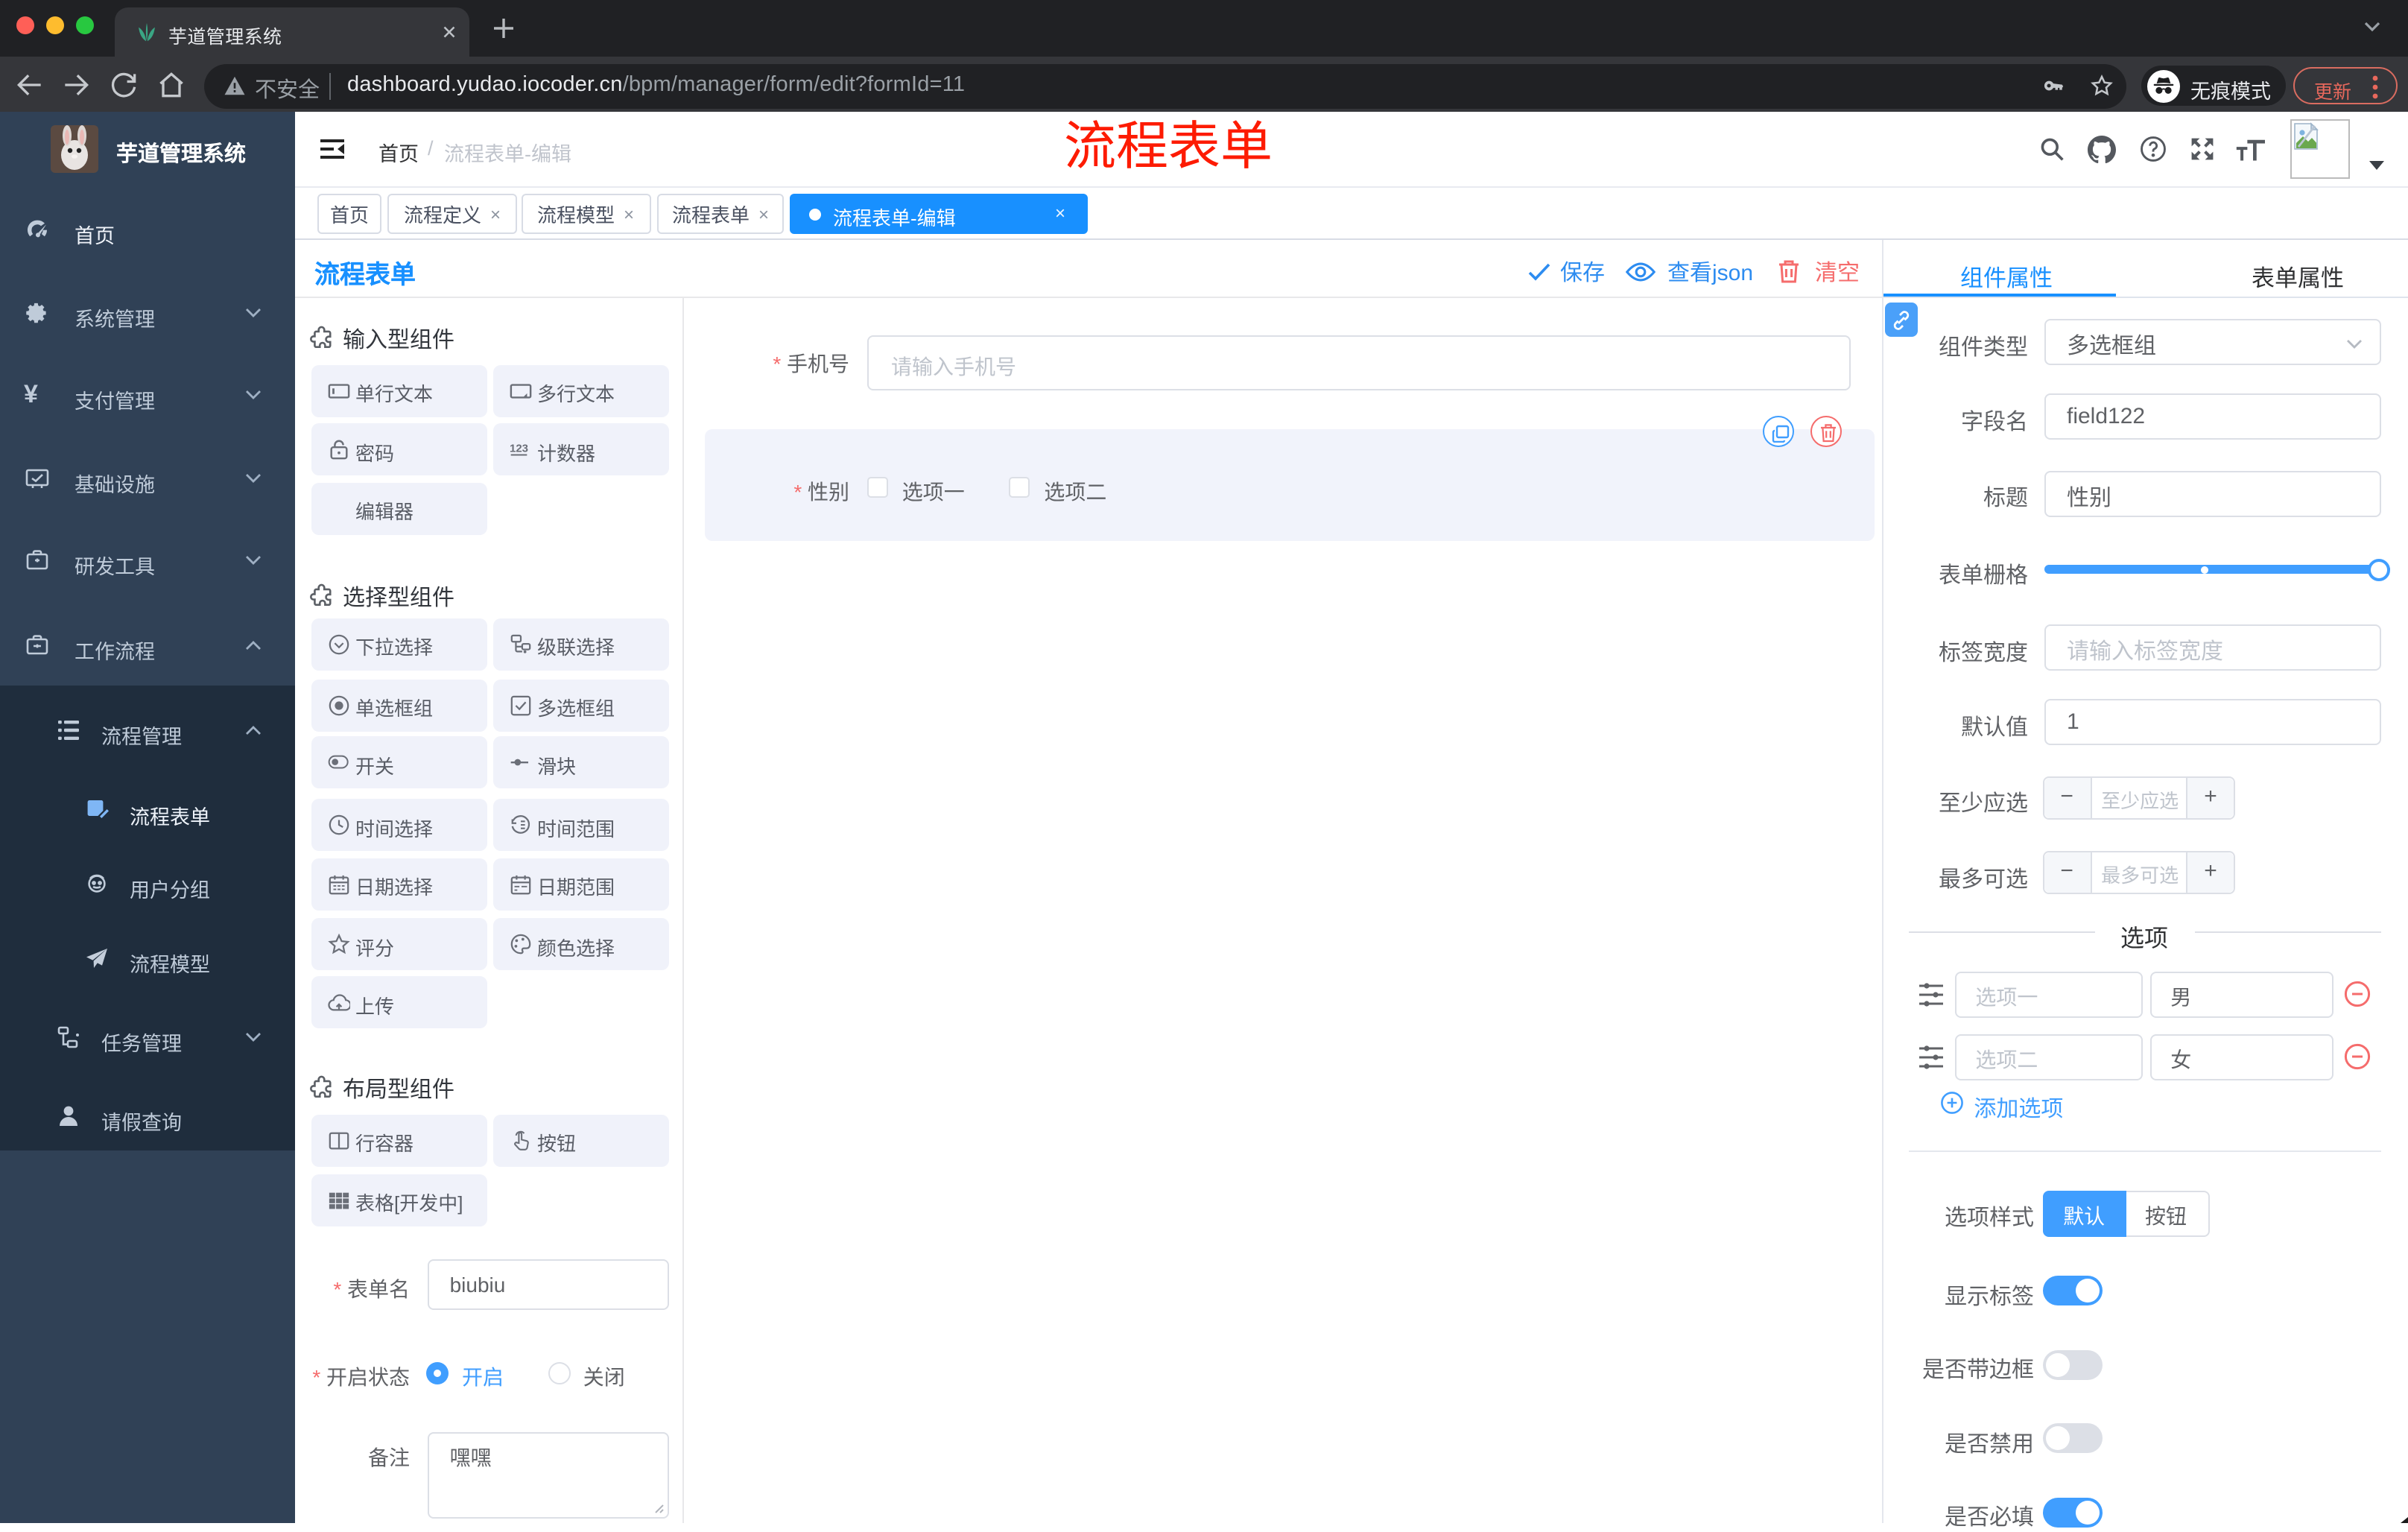 This screenshot has height=1532, width=2408. Describe the element at coordinates (518, 449) in the screenshot. I see `svg-text: 123` at that location.